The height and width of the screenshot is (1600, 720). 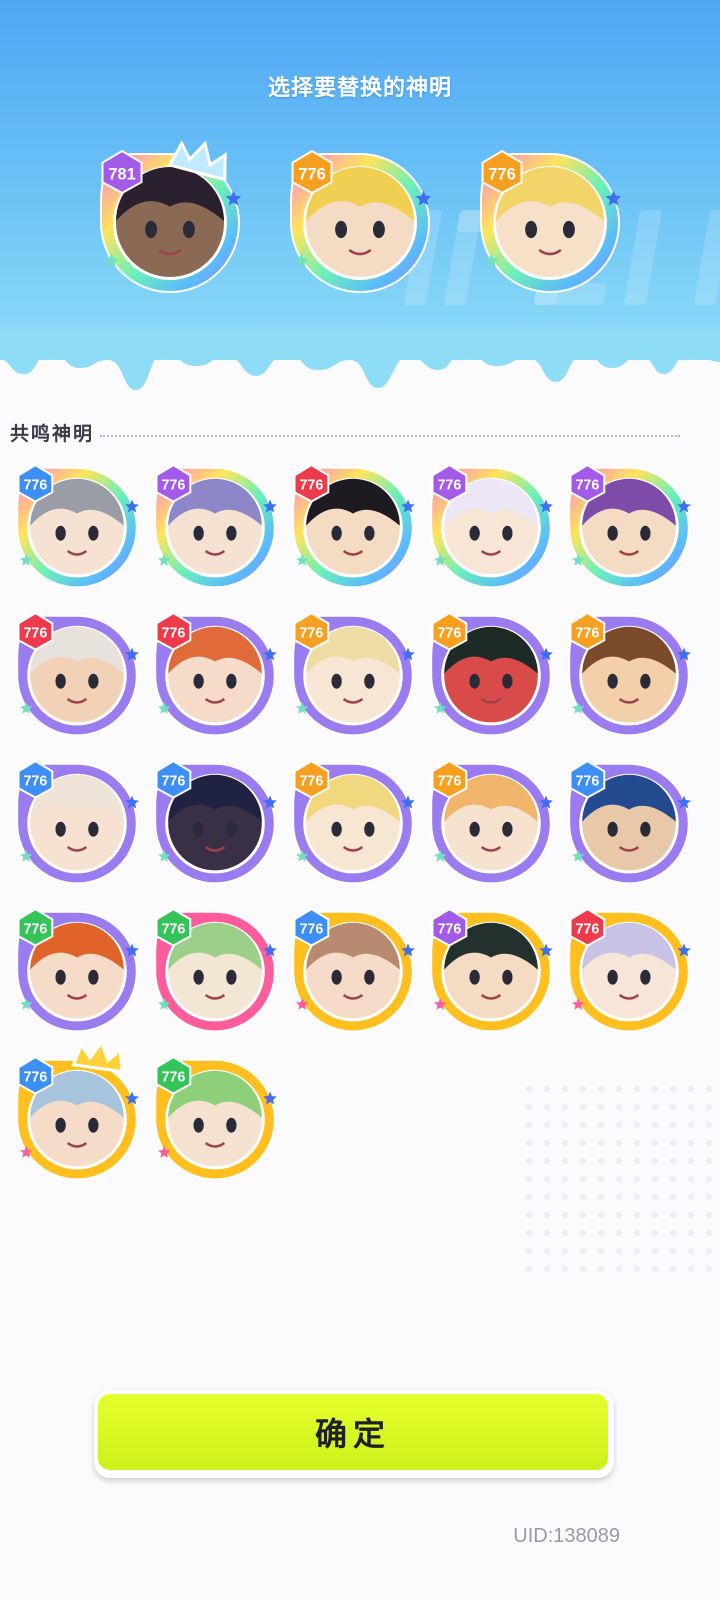 I want to click on confirm-button-frame: 确定, so click(x=354, y=1434).